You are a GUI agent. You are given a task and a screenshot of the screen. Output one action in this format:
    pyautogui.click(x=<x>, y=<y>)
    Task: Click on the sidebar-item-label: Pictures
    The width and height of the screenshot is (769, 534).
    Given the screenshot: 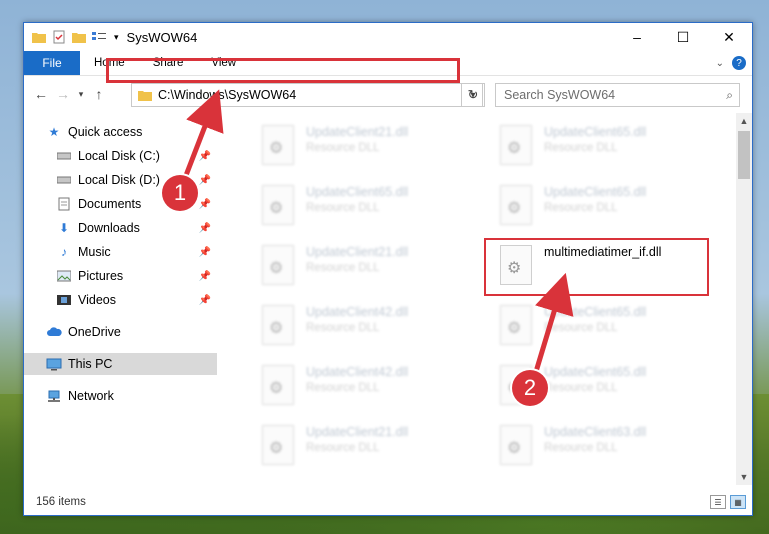 What is the action you would take?
    pyautogui.click(x=101, y=276)
    